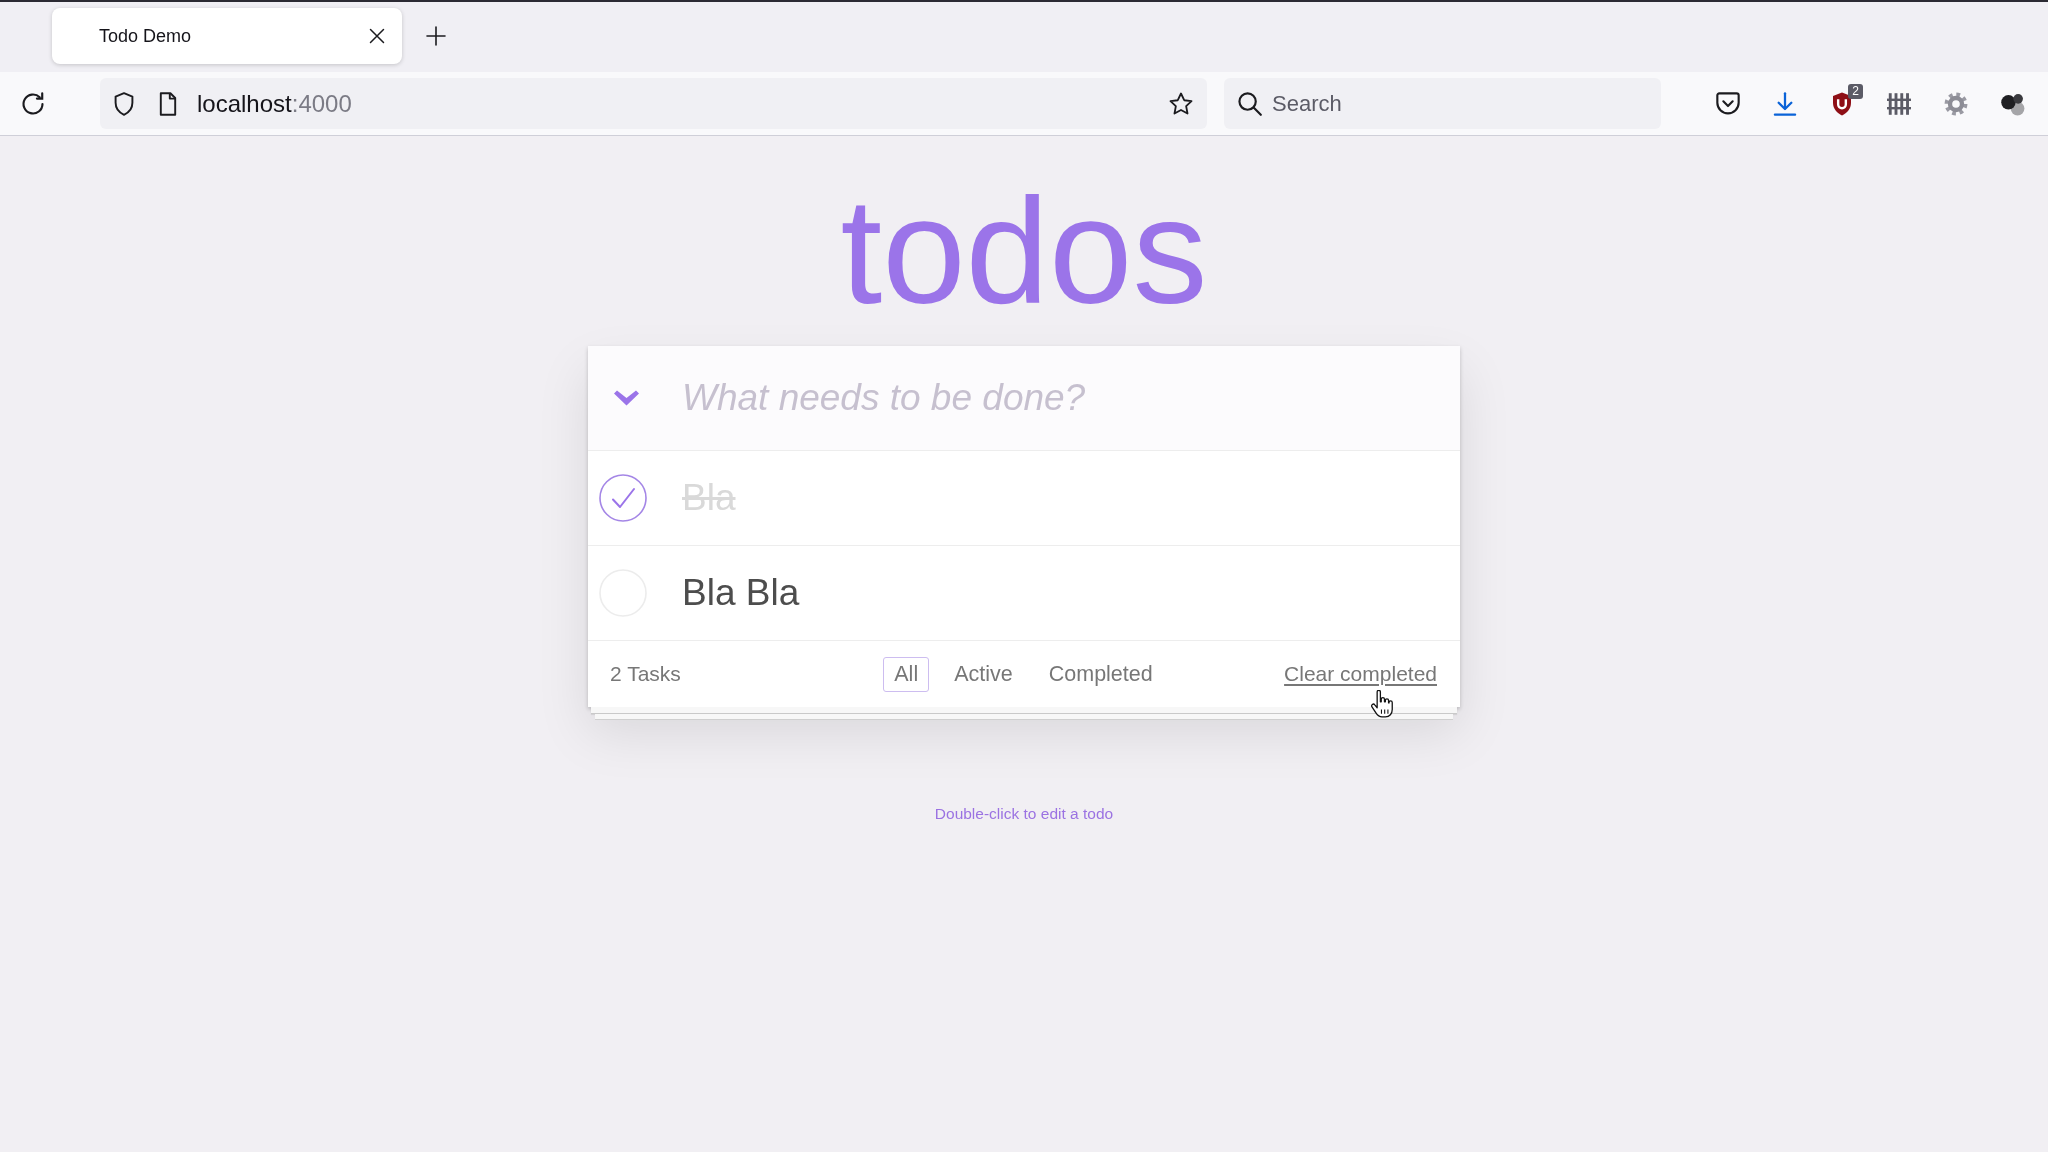 The width and height of the screenshot is (2048, 1152). I want to click on notification-count: 2, so click(1855, 91).